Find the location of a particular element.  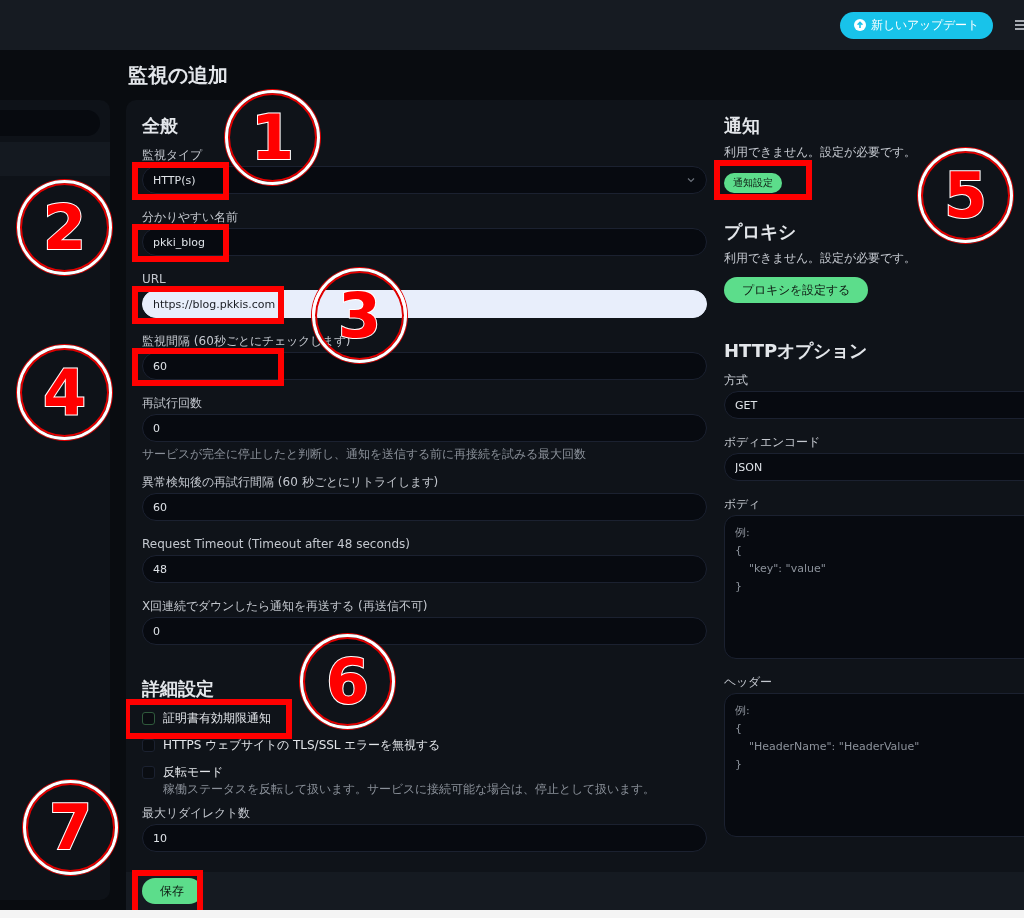

callout-number: 2 is located at coordinates (64, 227).